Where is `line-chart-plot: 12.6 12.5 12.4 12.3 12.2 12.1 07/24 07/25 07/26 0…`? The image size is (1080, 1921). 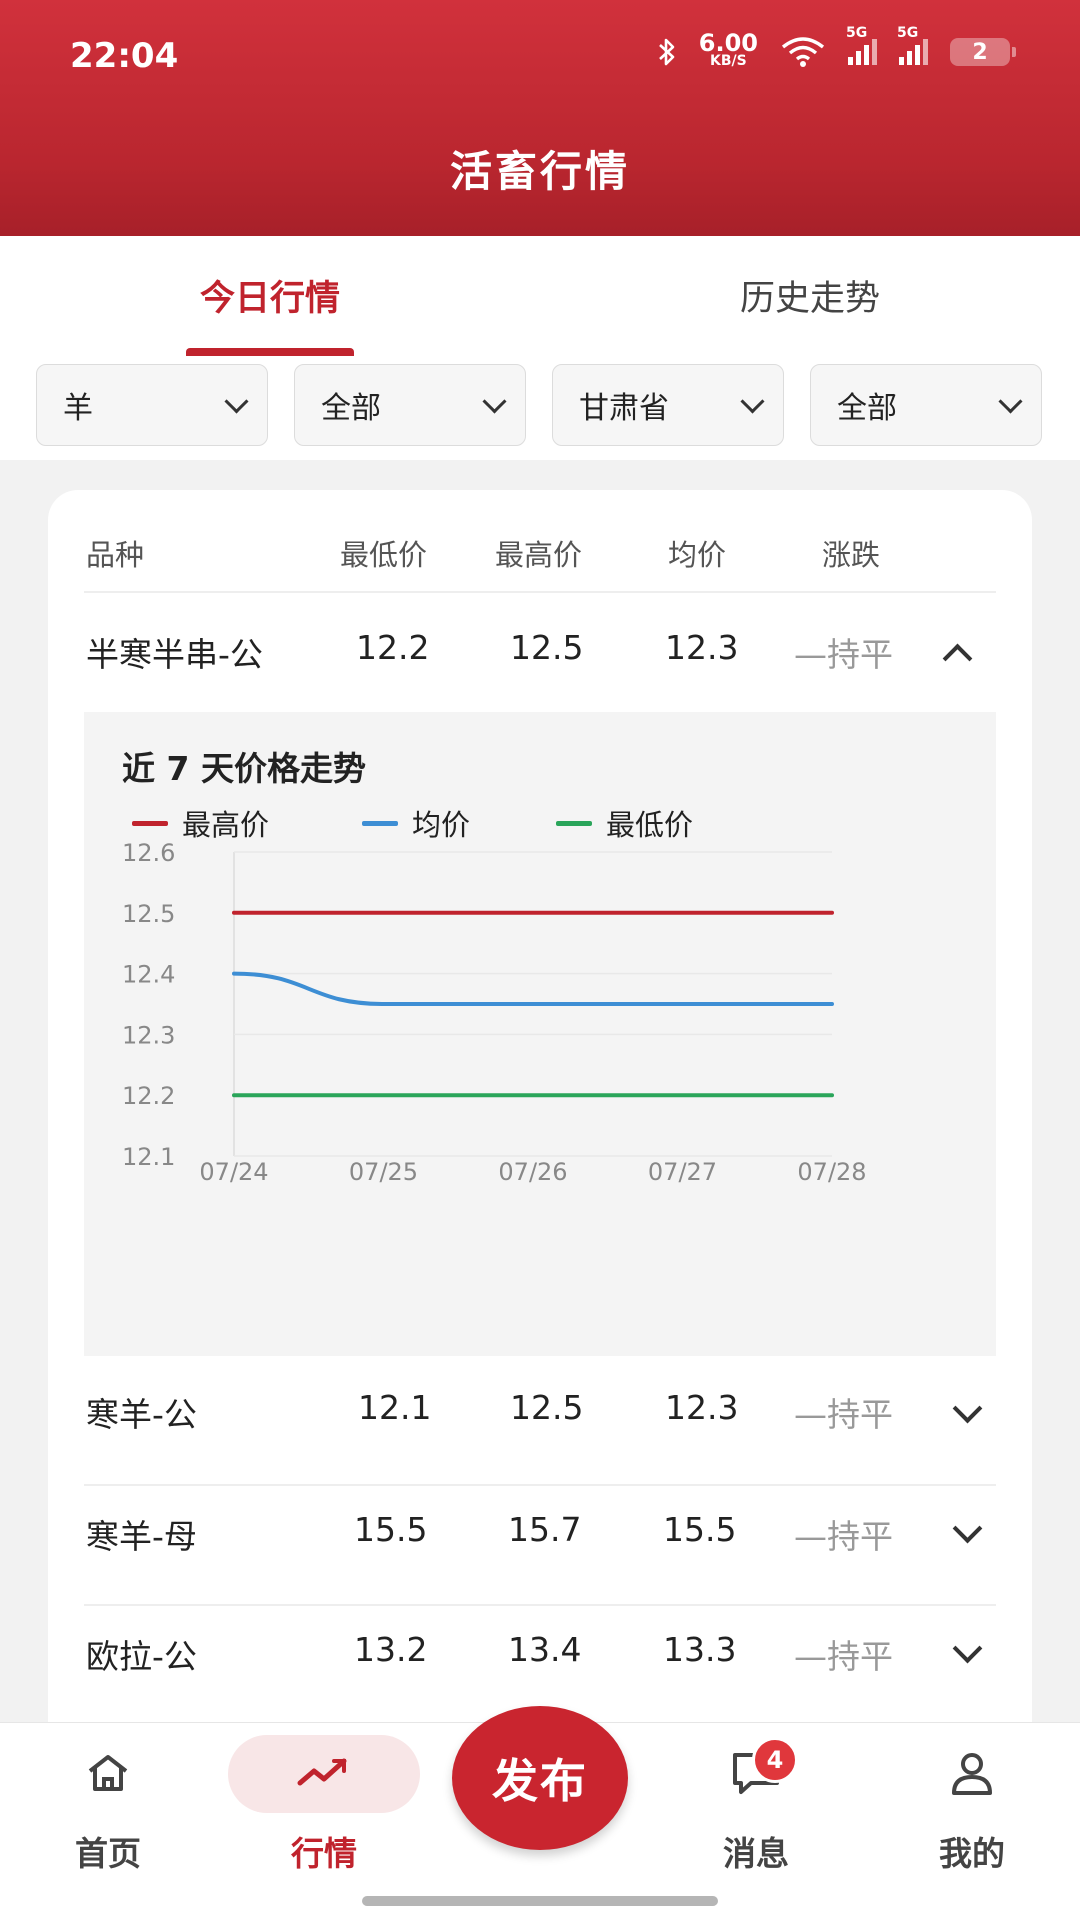
line-chart-plot: 12.6 12.5 12.4 12.3 12.2 12.1 07/24 07/25 07/26 0… is located at coordinates (494, 1012).